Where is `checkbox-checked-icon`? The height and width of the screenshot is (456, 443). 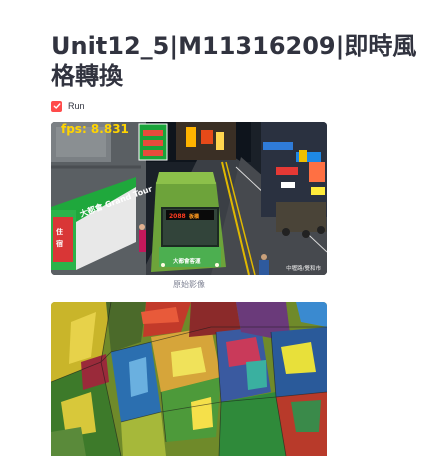 checkbox-checked-icon is located at coordinates (56, 106).